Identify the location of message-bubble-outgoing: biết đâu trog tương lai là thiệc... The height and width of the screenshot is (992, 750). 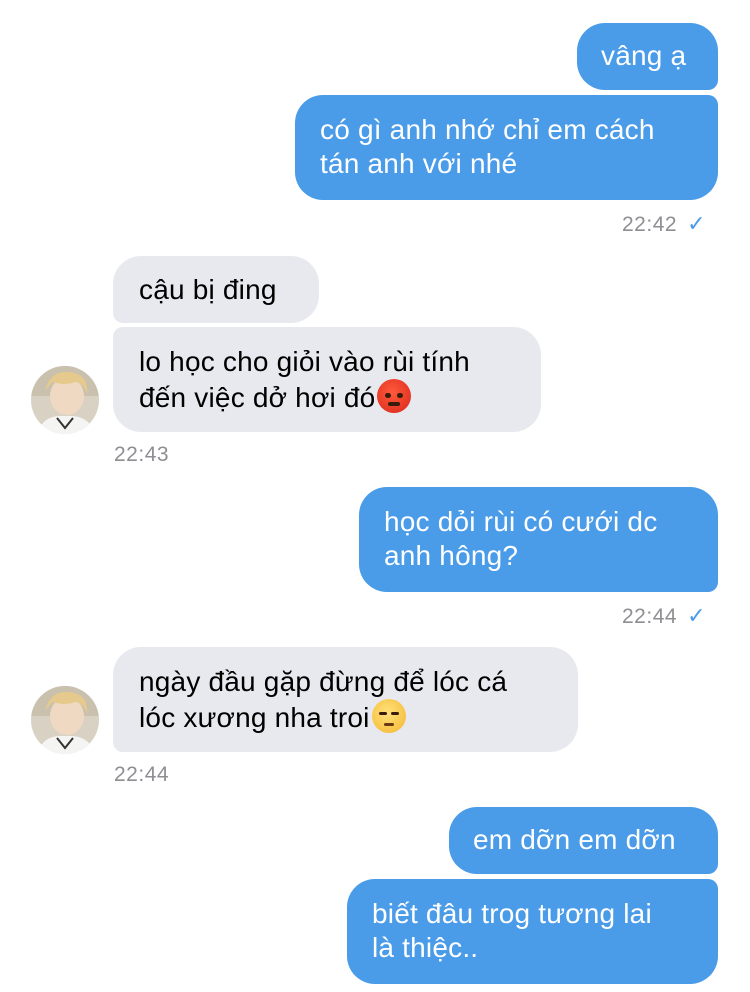
(532, 931).